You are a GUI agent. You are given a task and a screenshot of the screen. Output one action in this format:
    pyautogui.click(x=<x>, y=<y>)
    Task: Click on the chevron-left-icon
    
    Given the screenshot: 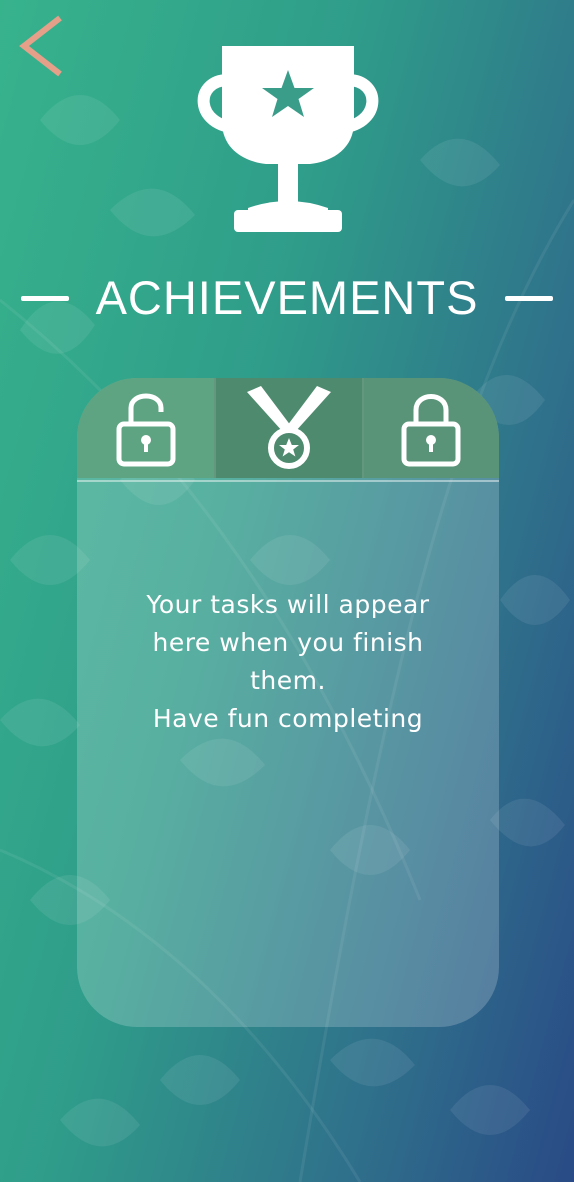 What is the action you would take?
    pyautogui.click(x=40, y=46)
    